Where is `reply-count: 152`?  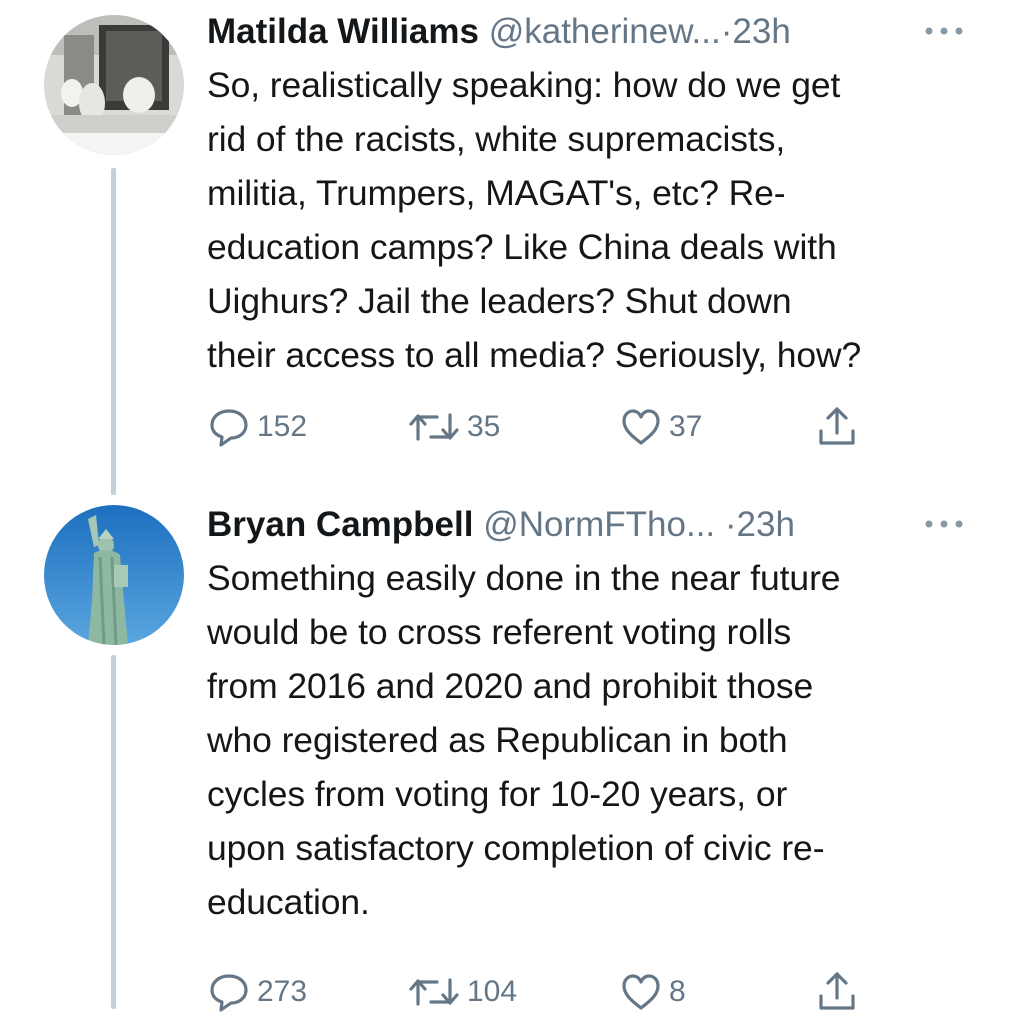
reply-count: 152 is located at coordinates (282, 426).